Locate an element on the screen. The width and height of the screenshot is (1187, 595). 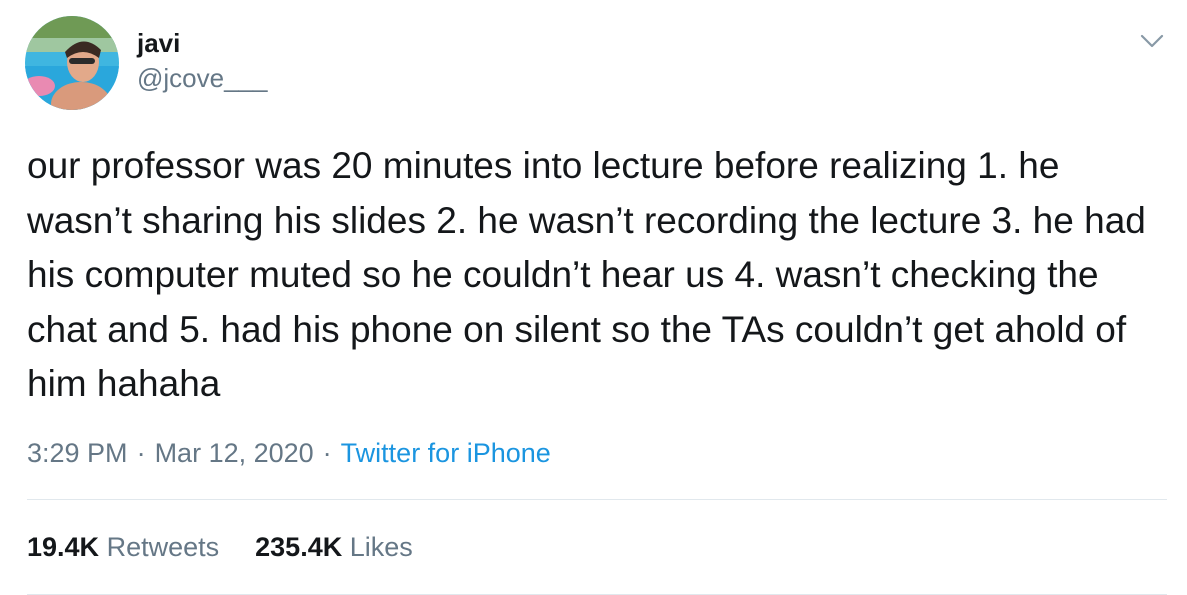
tweet-stats: 19.4K Retweets 235.4K Likes is located at coordinates (238, 547).